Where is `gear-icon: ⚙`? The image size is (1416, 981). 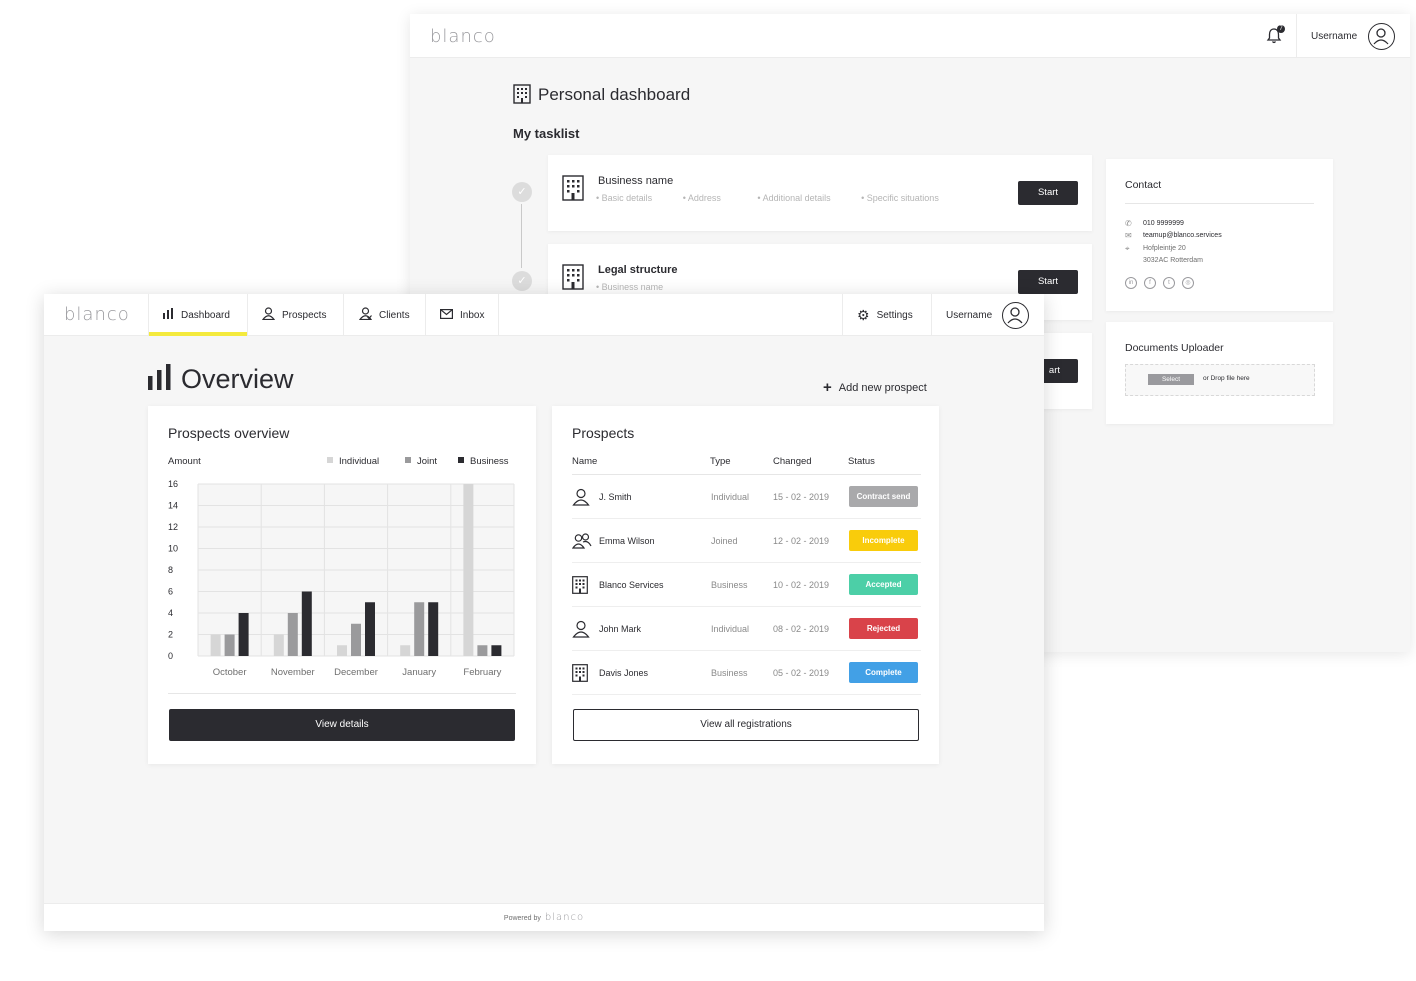
gear-icon: ⚙ is located at coordinates (863, 315).